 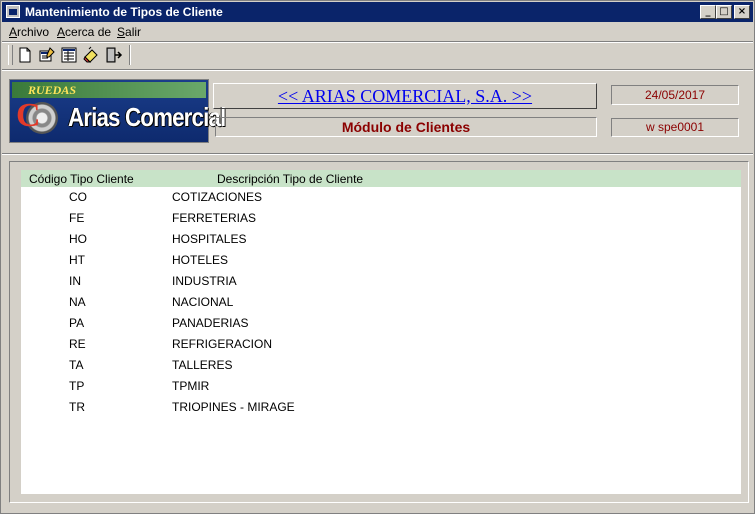 I want to click on logo-letter: C, so click(x=28, y=115).